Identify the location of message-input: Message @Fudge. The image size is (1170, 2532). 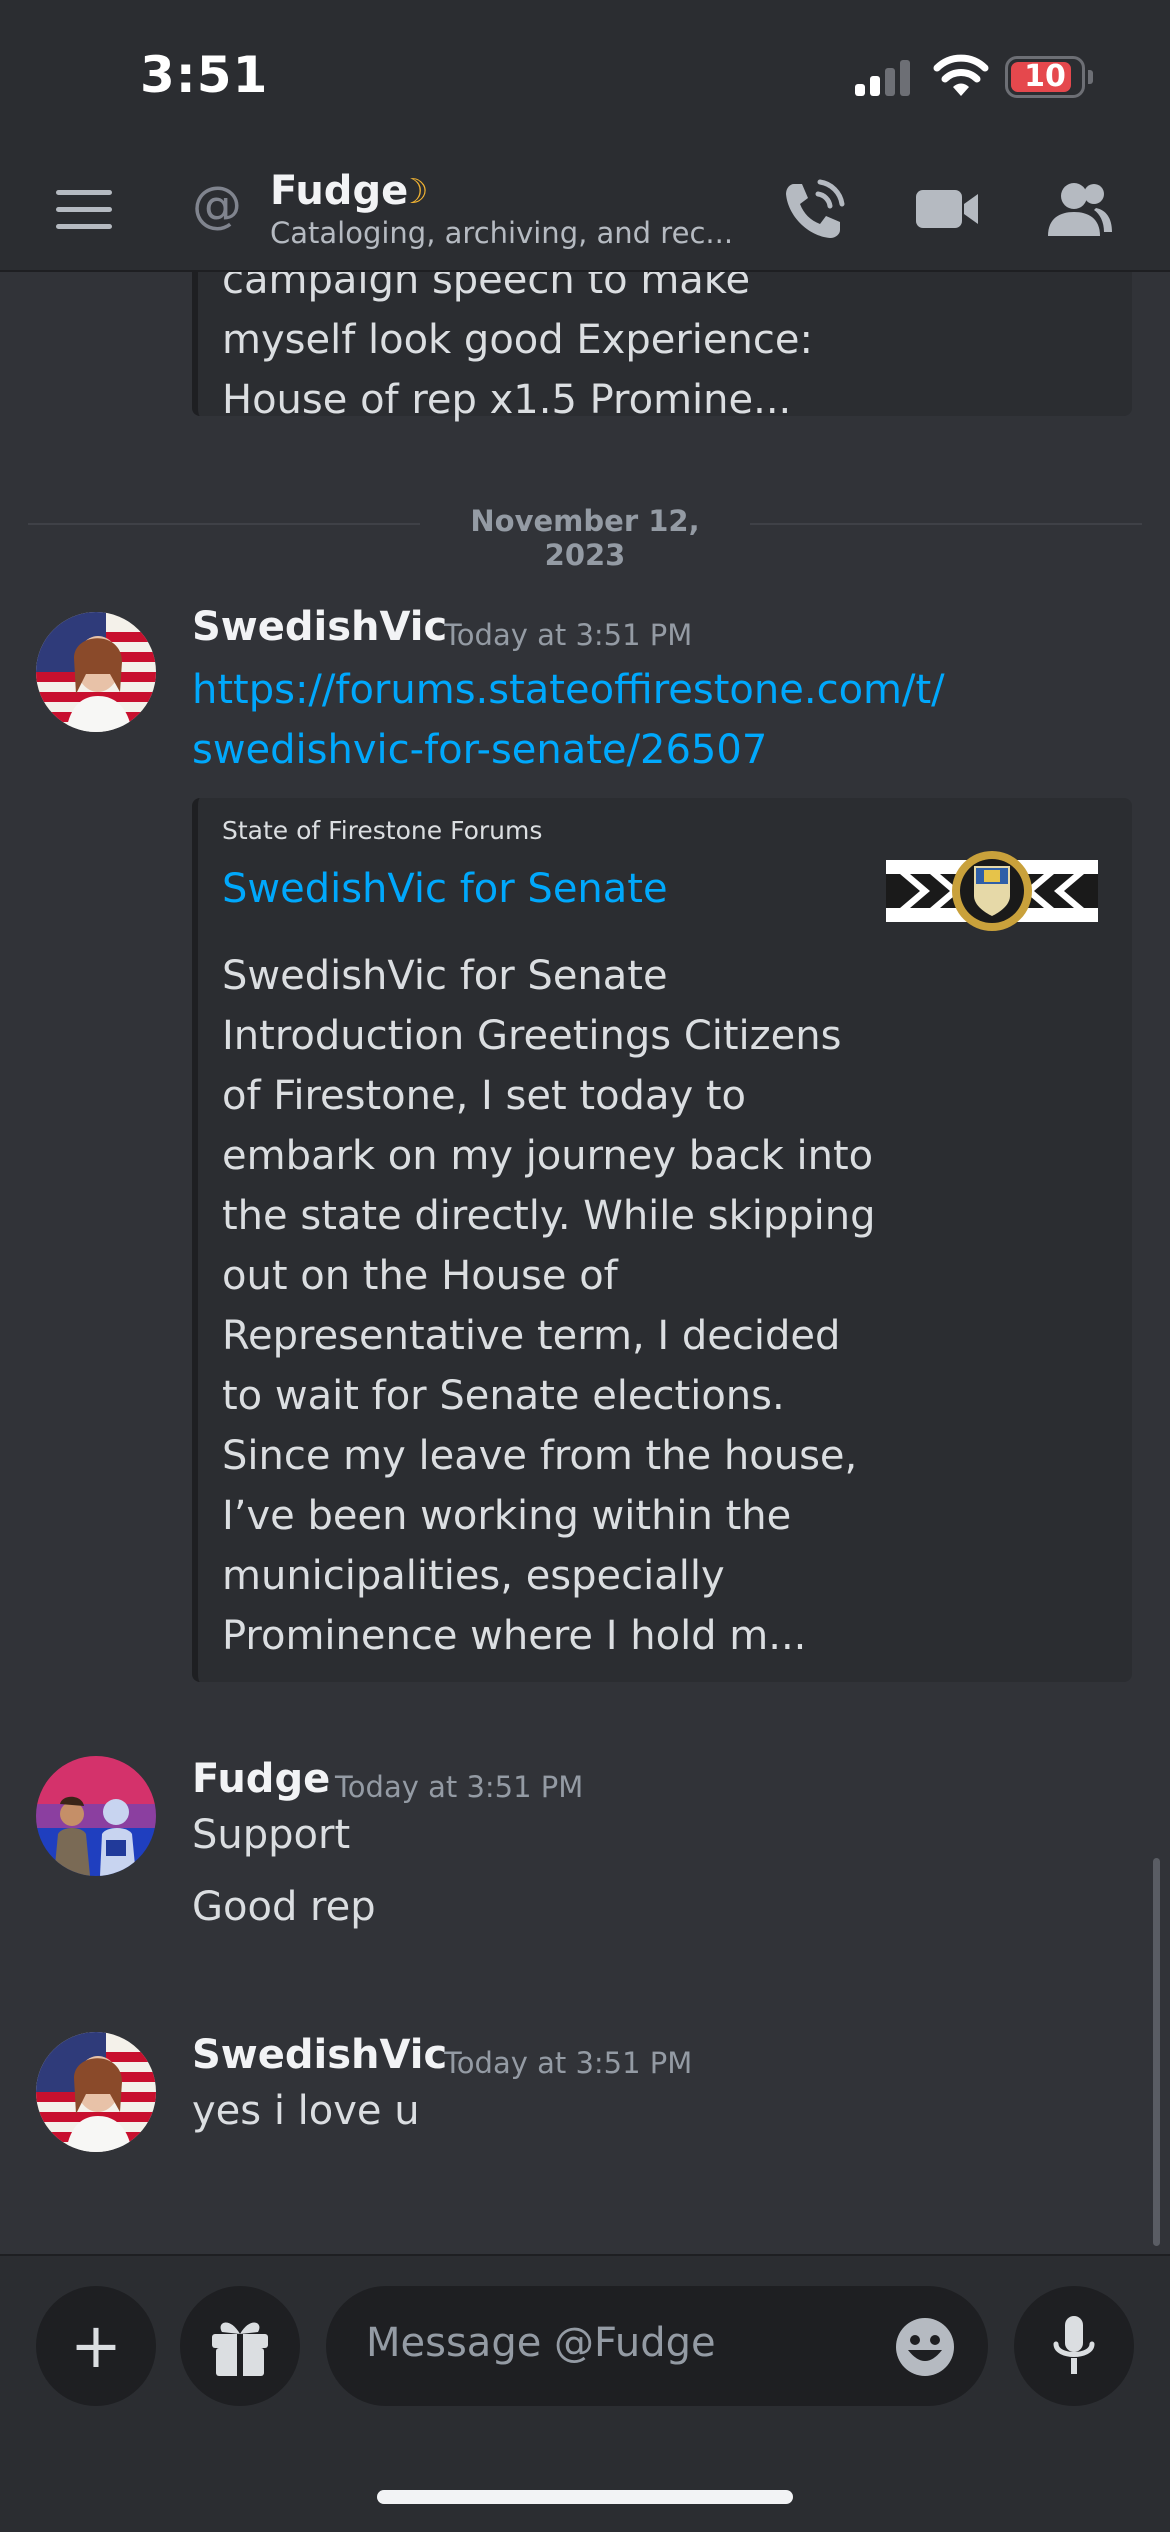
(657, 2346).